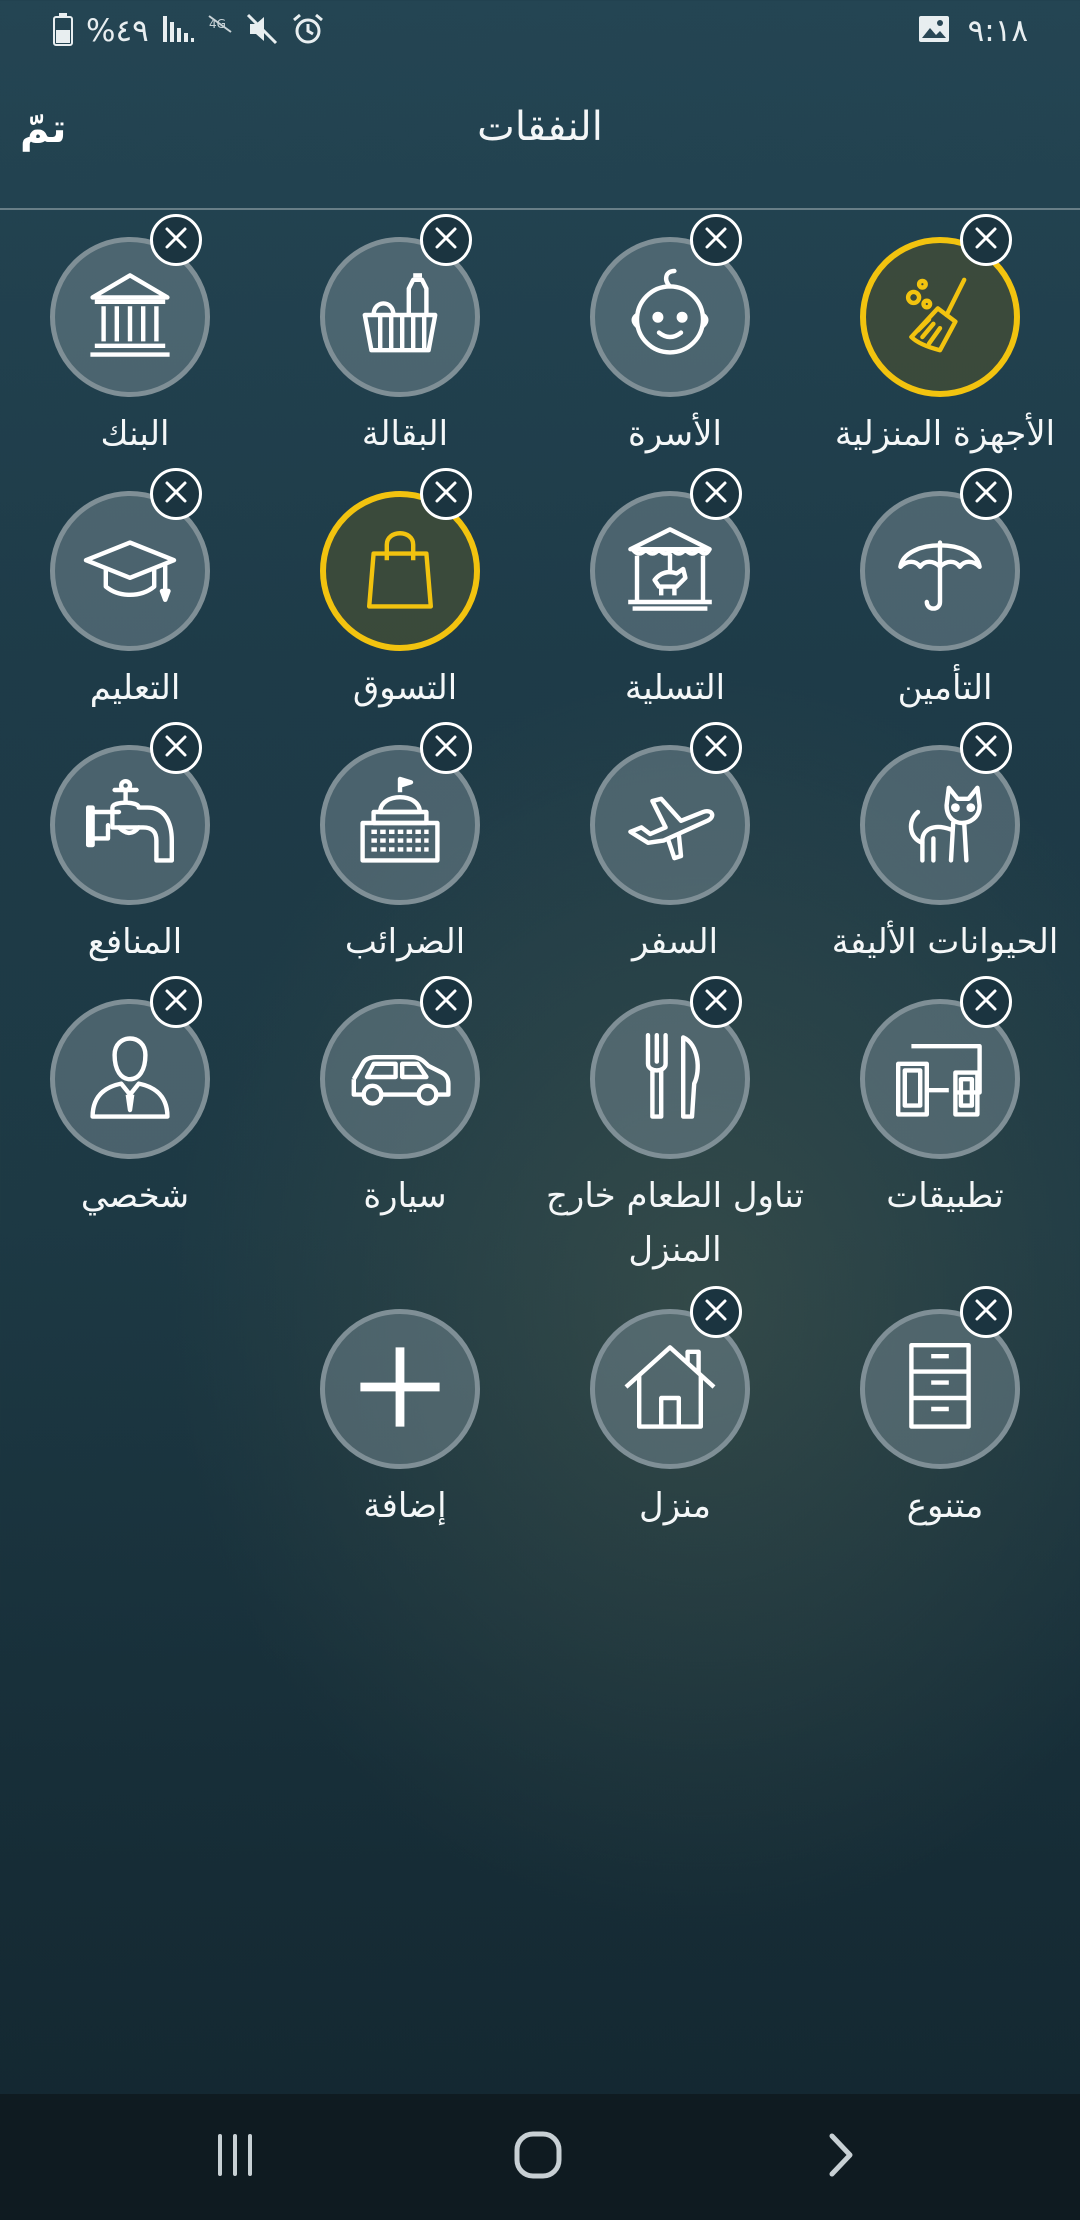  What do you see at coordinates (670, 317) in the screenshot?
I see `baby-icon` at bounding box center [670, 317].